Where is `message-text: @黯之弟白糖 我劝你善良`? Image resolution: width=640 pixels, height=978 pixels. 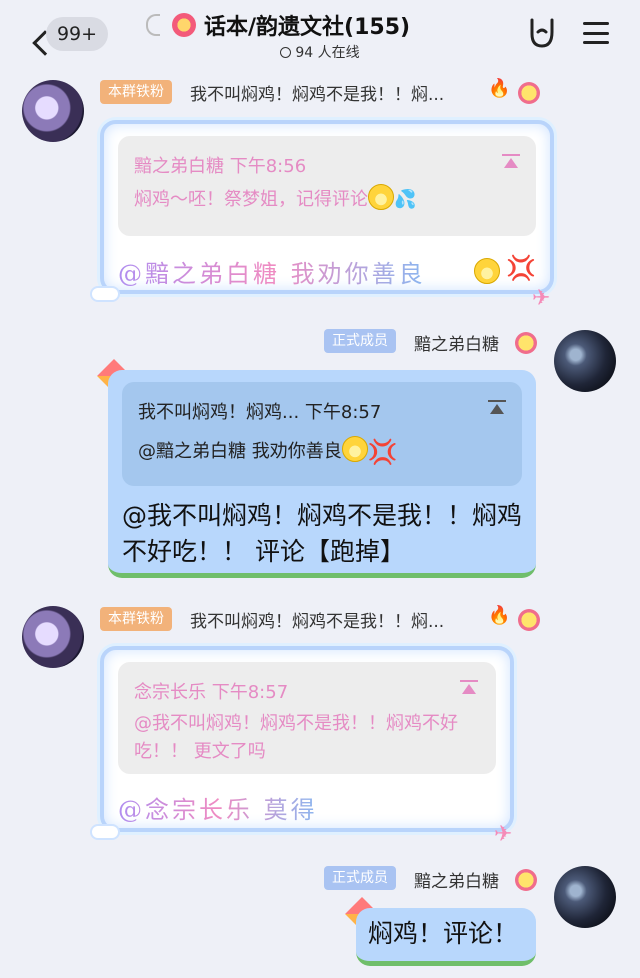 message-text: @黯之弟白糖 我劝你善良 is located at coordinates (272, 271).